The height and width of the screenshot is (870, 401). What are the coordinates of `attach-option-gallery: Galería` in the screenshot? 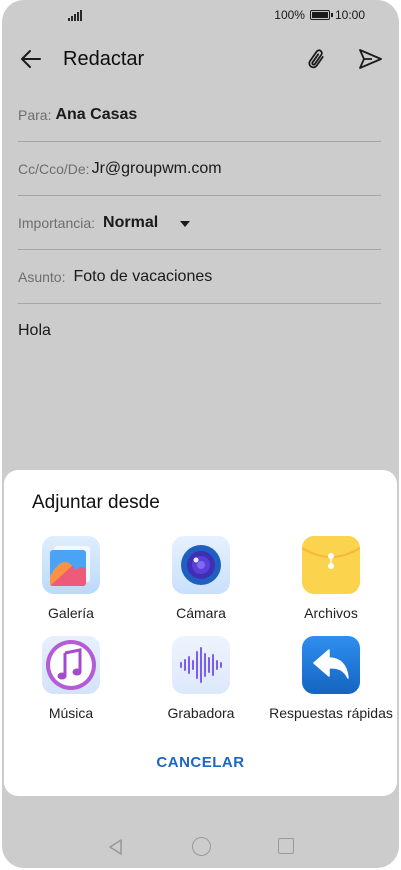 It's located at (71, 581).